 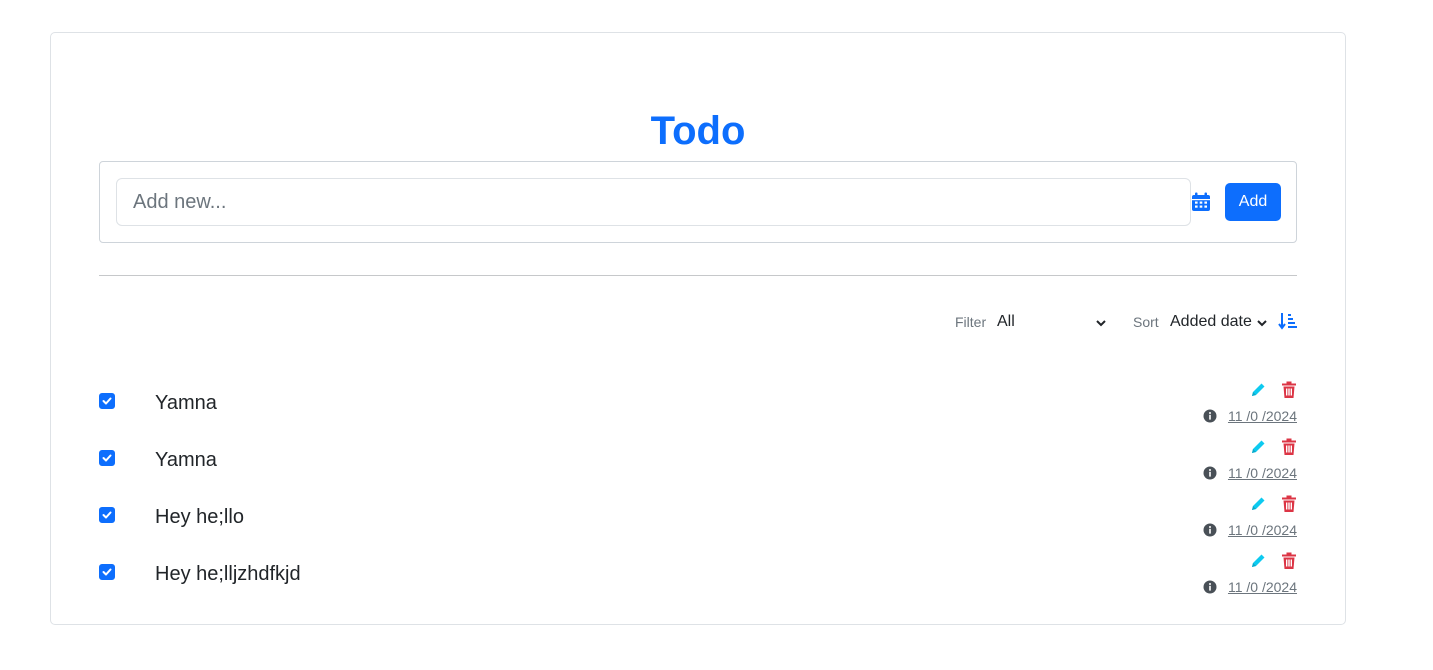 What do you see at coordinates (698, 131) in the screenshot?
I see `page-title: Todo` at bounding box center [698, 131].